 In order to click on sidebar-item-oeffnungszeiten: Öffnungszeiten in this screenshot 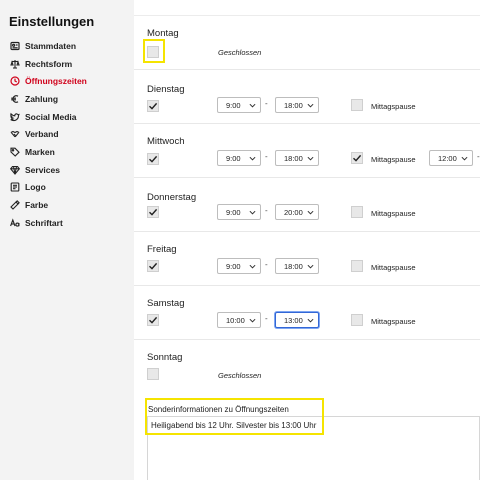, I will do `click(48, 81)`.